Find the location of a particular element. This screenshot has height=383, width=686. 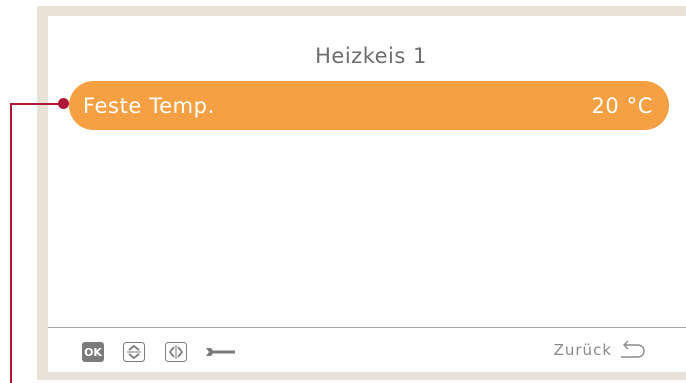

page-title: Heizkeis 1 is located at coordinates (371, 56).